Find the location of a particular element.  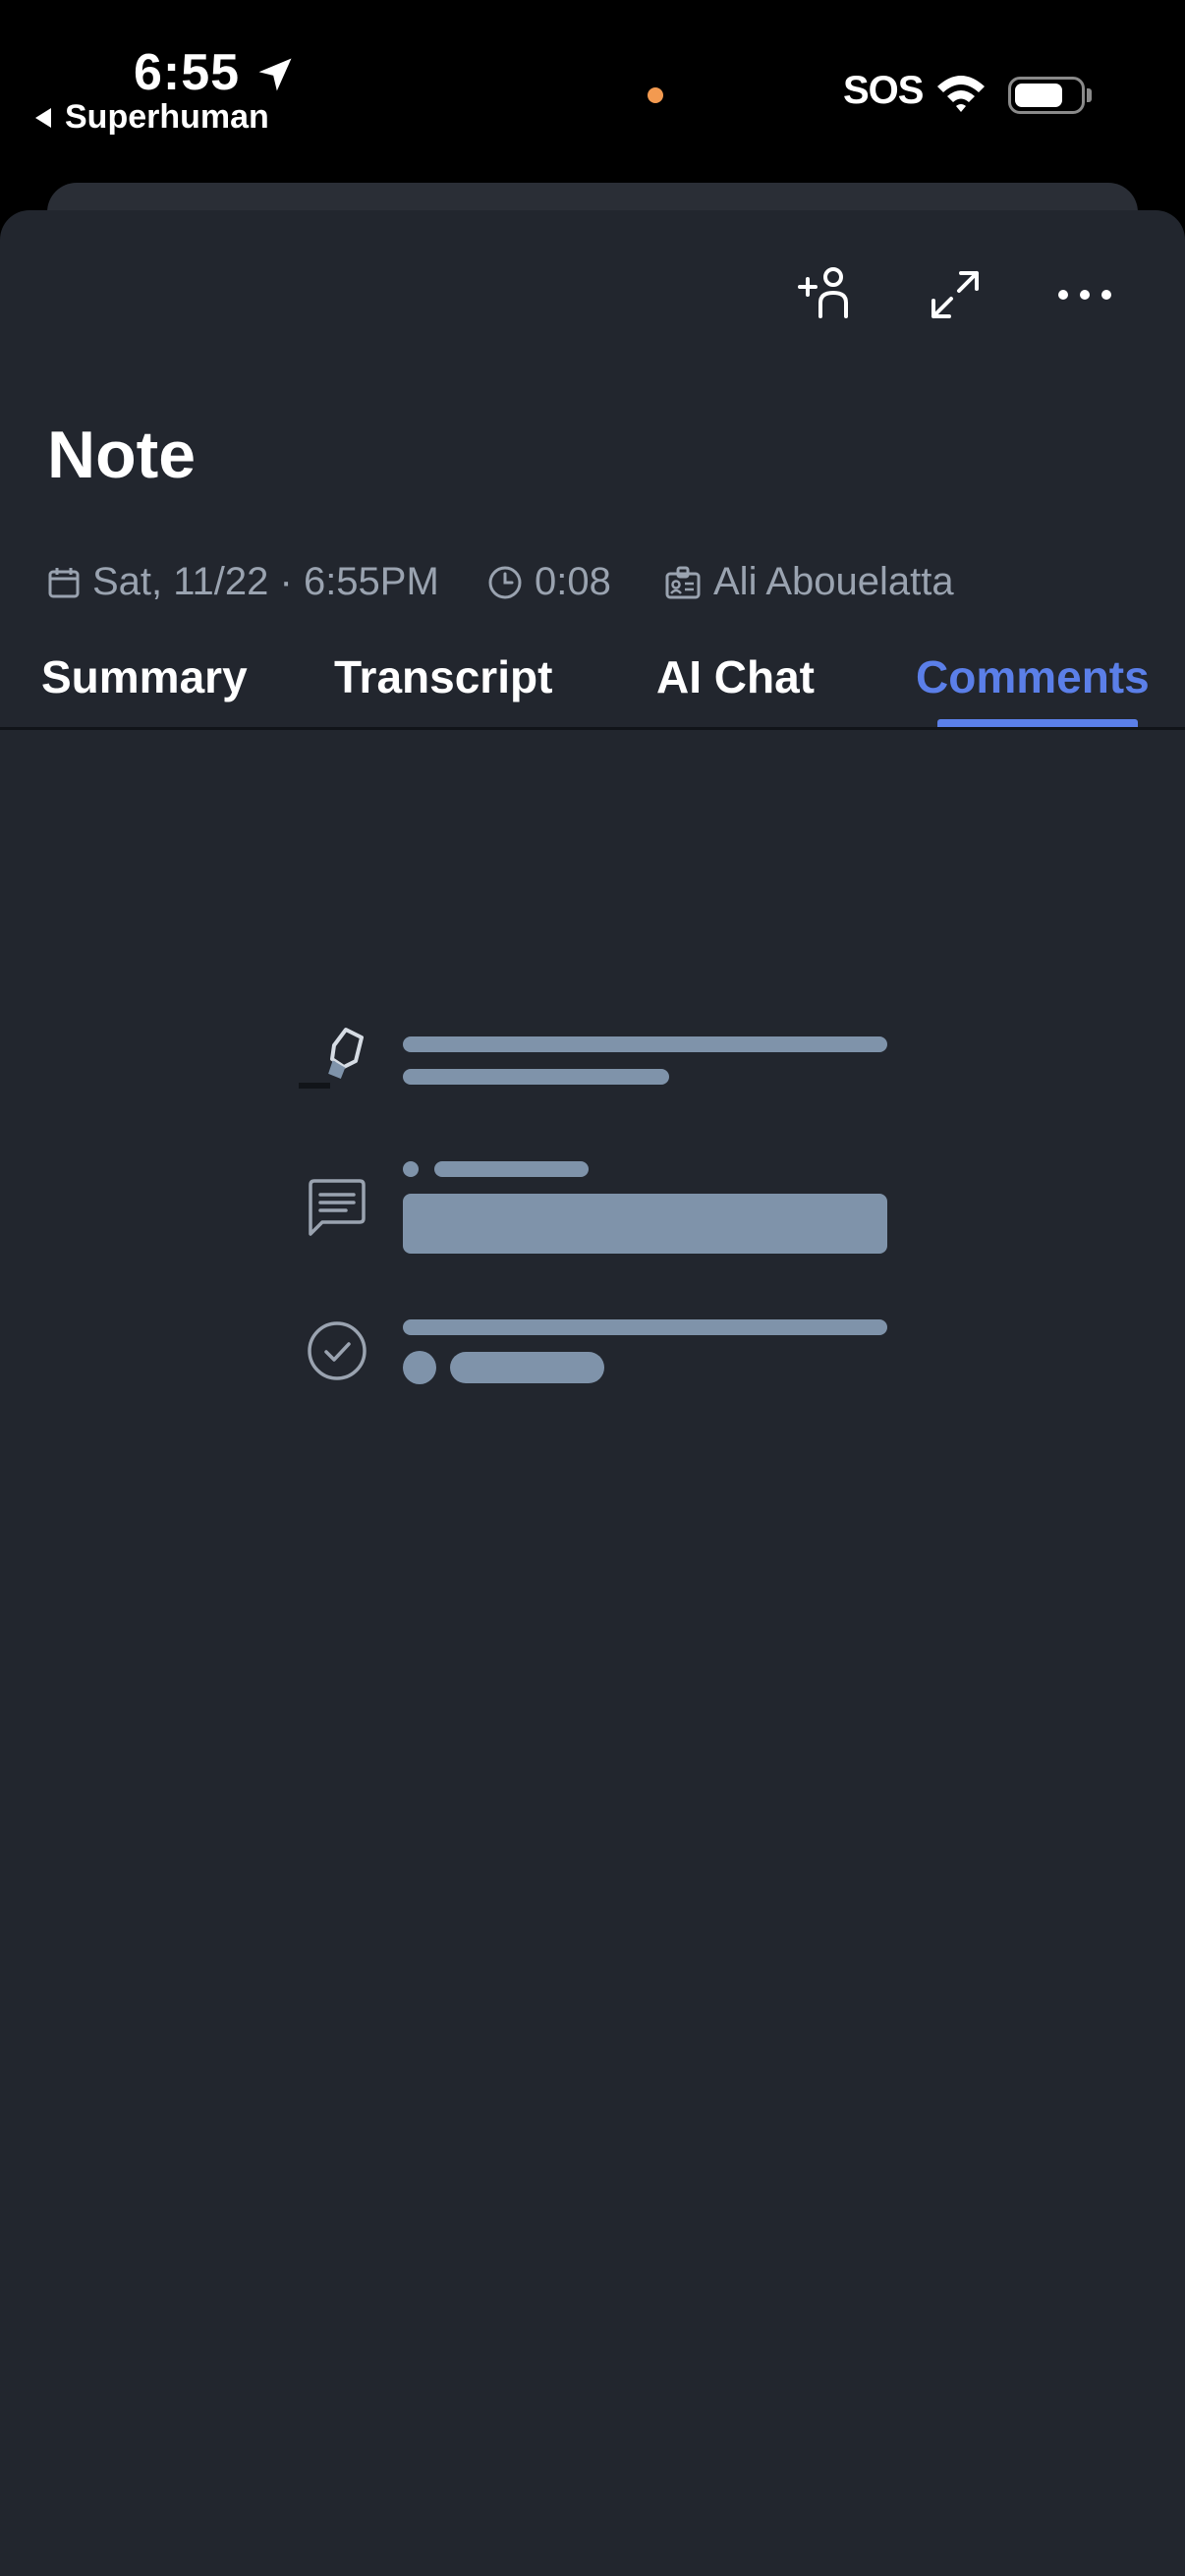

wifi-icon is located at coordinates (961, 94).